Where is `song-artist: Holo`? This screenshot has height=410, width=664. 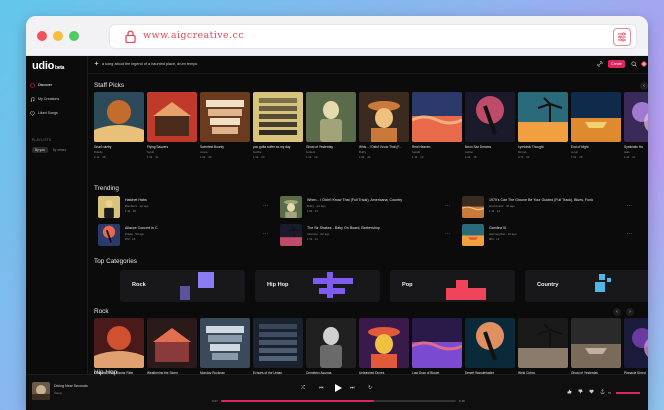 song-artist: Holo is located at coordinates (636, 152).